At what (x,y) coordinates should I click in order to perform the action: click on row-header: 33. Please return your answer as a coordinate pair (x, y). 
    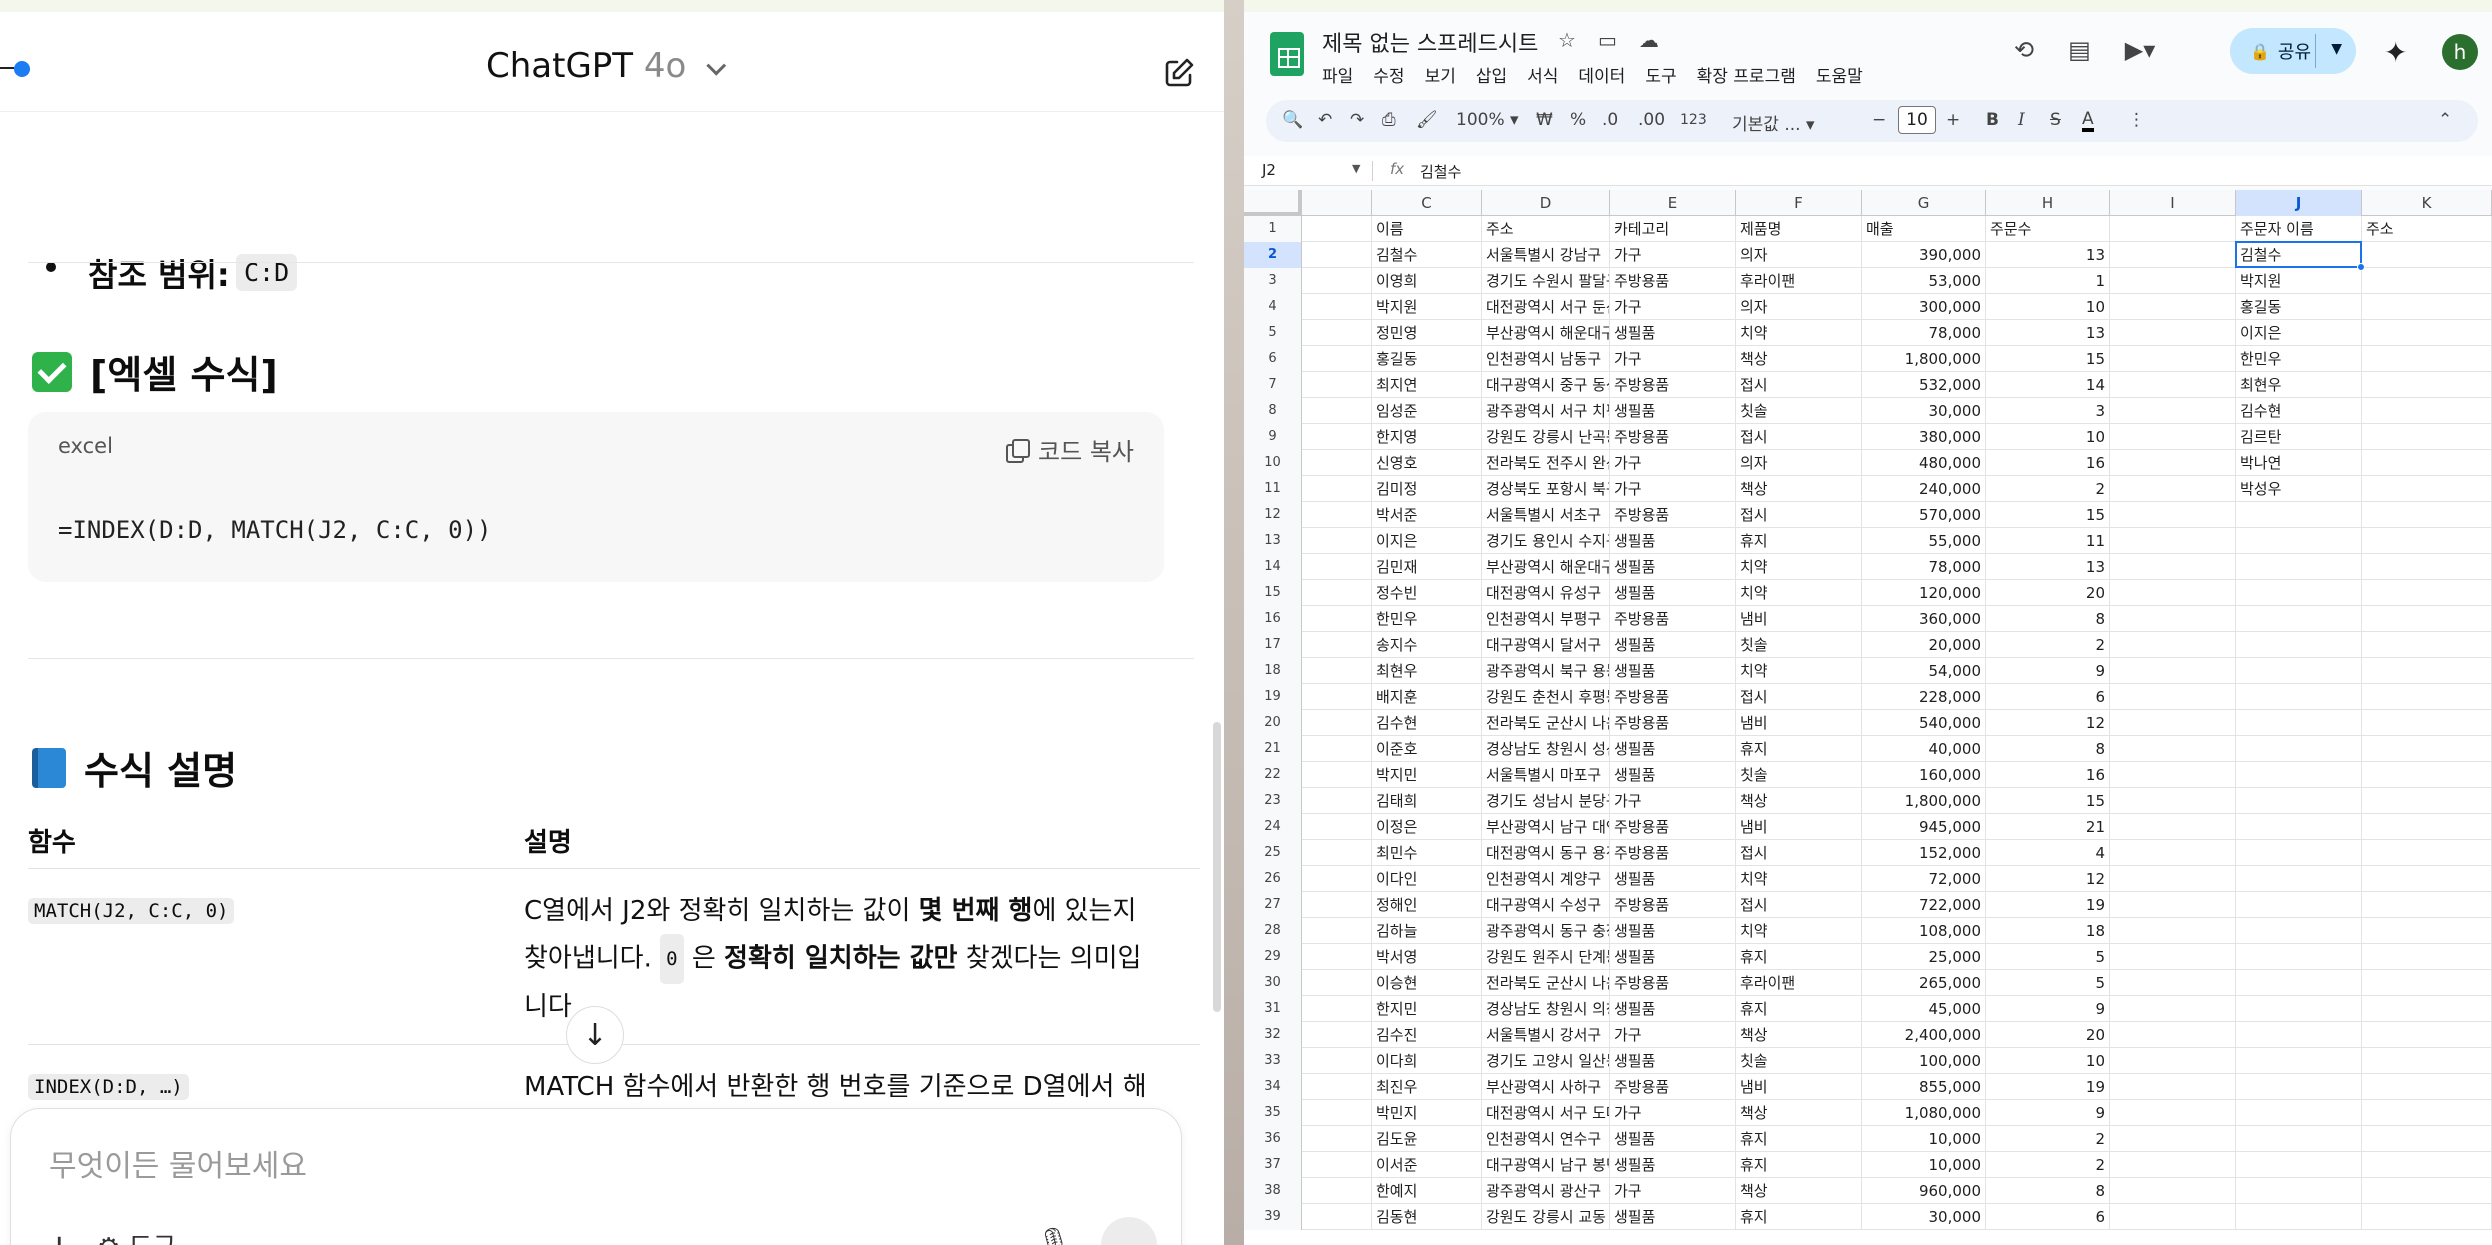
    Looking at the image, I should click on (1273, 1061).